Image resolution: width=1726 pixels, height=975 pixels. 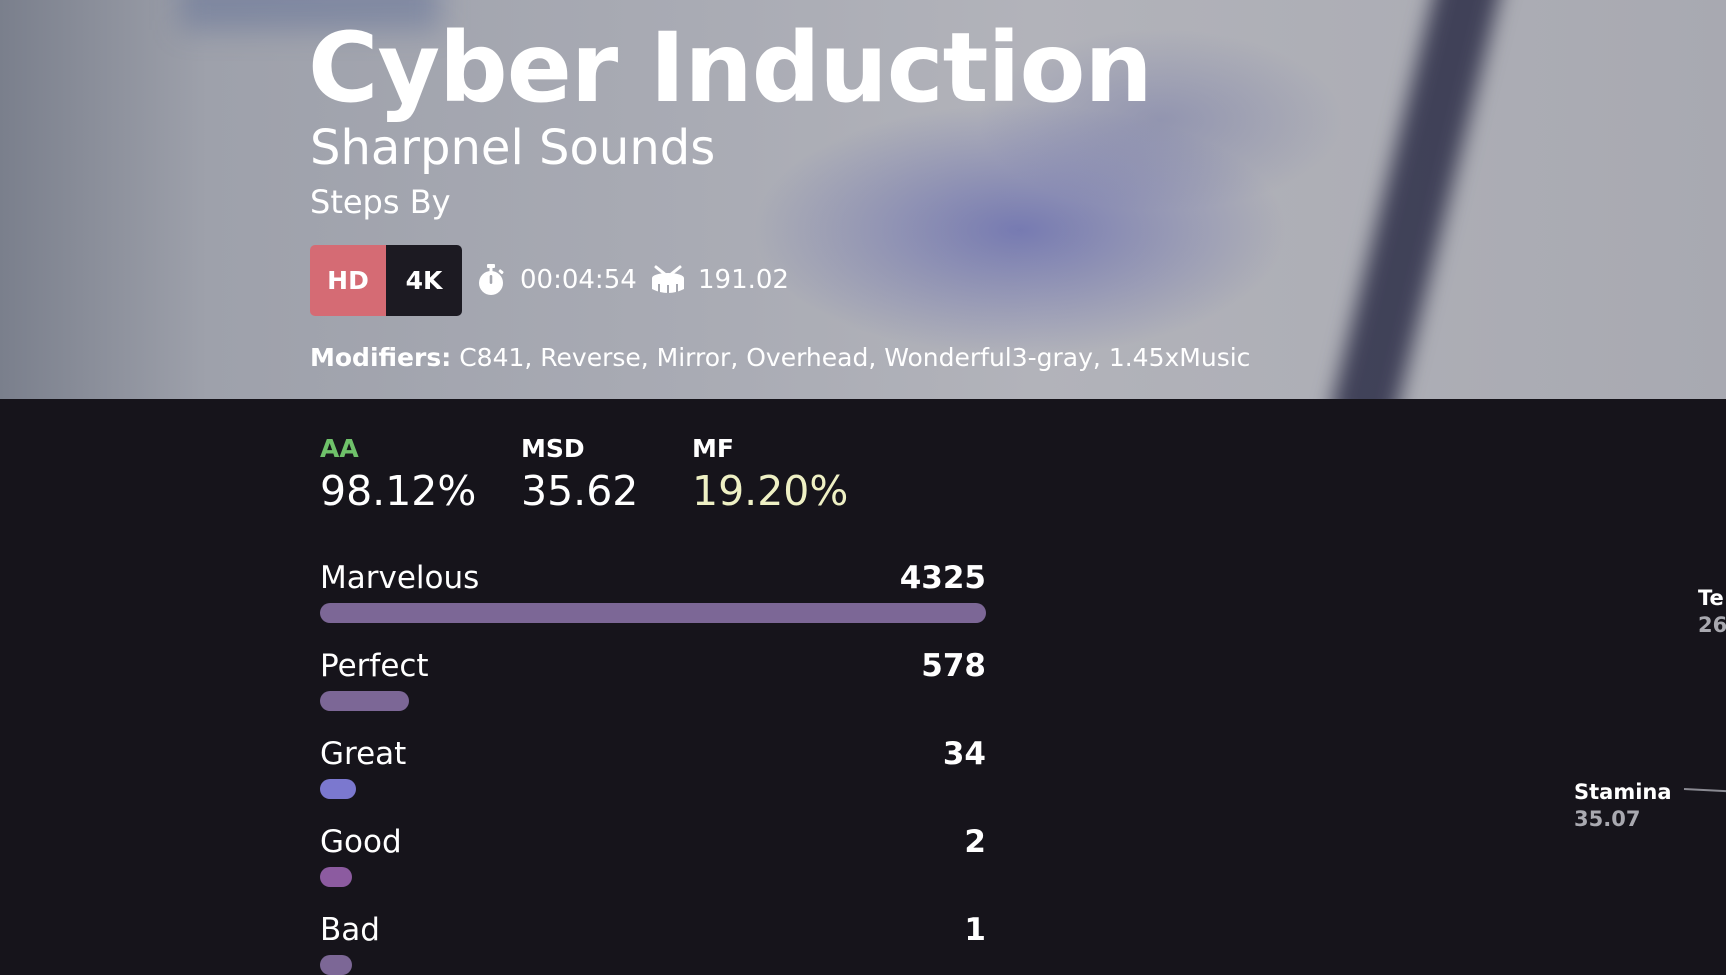 What do you see at coordinates (380, 202) in the screenshot?
I see `steps-by: Steps By` at bounding box center [380, 202].